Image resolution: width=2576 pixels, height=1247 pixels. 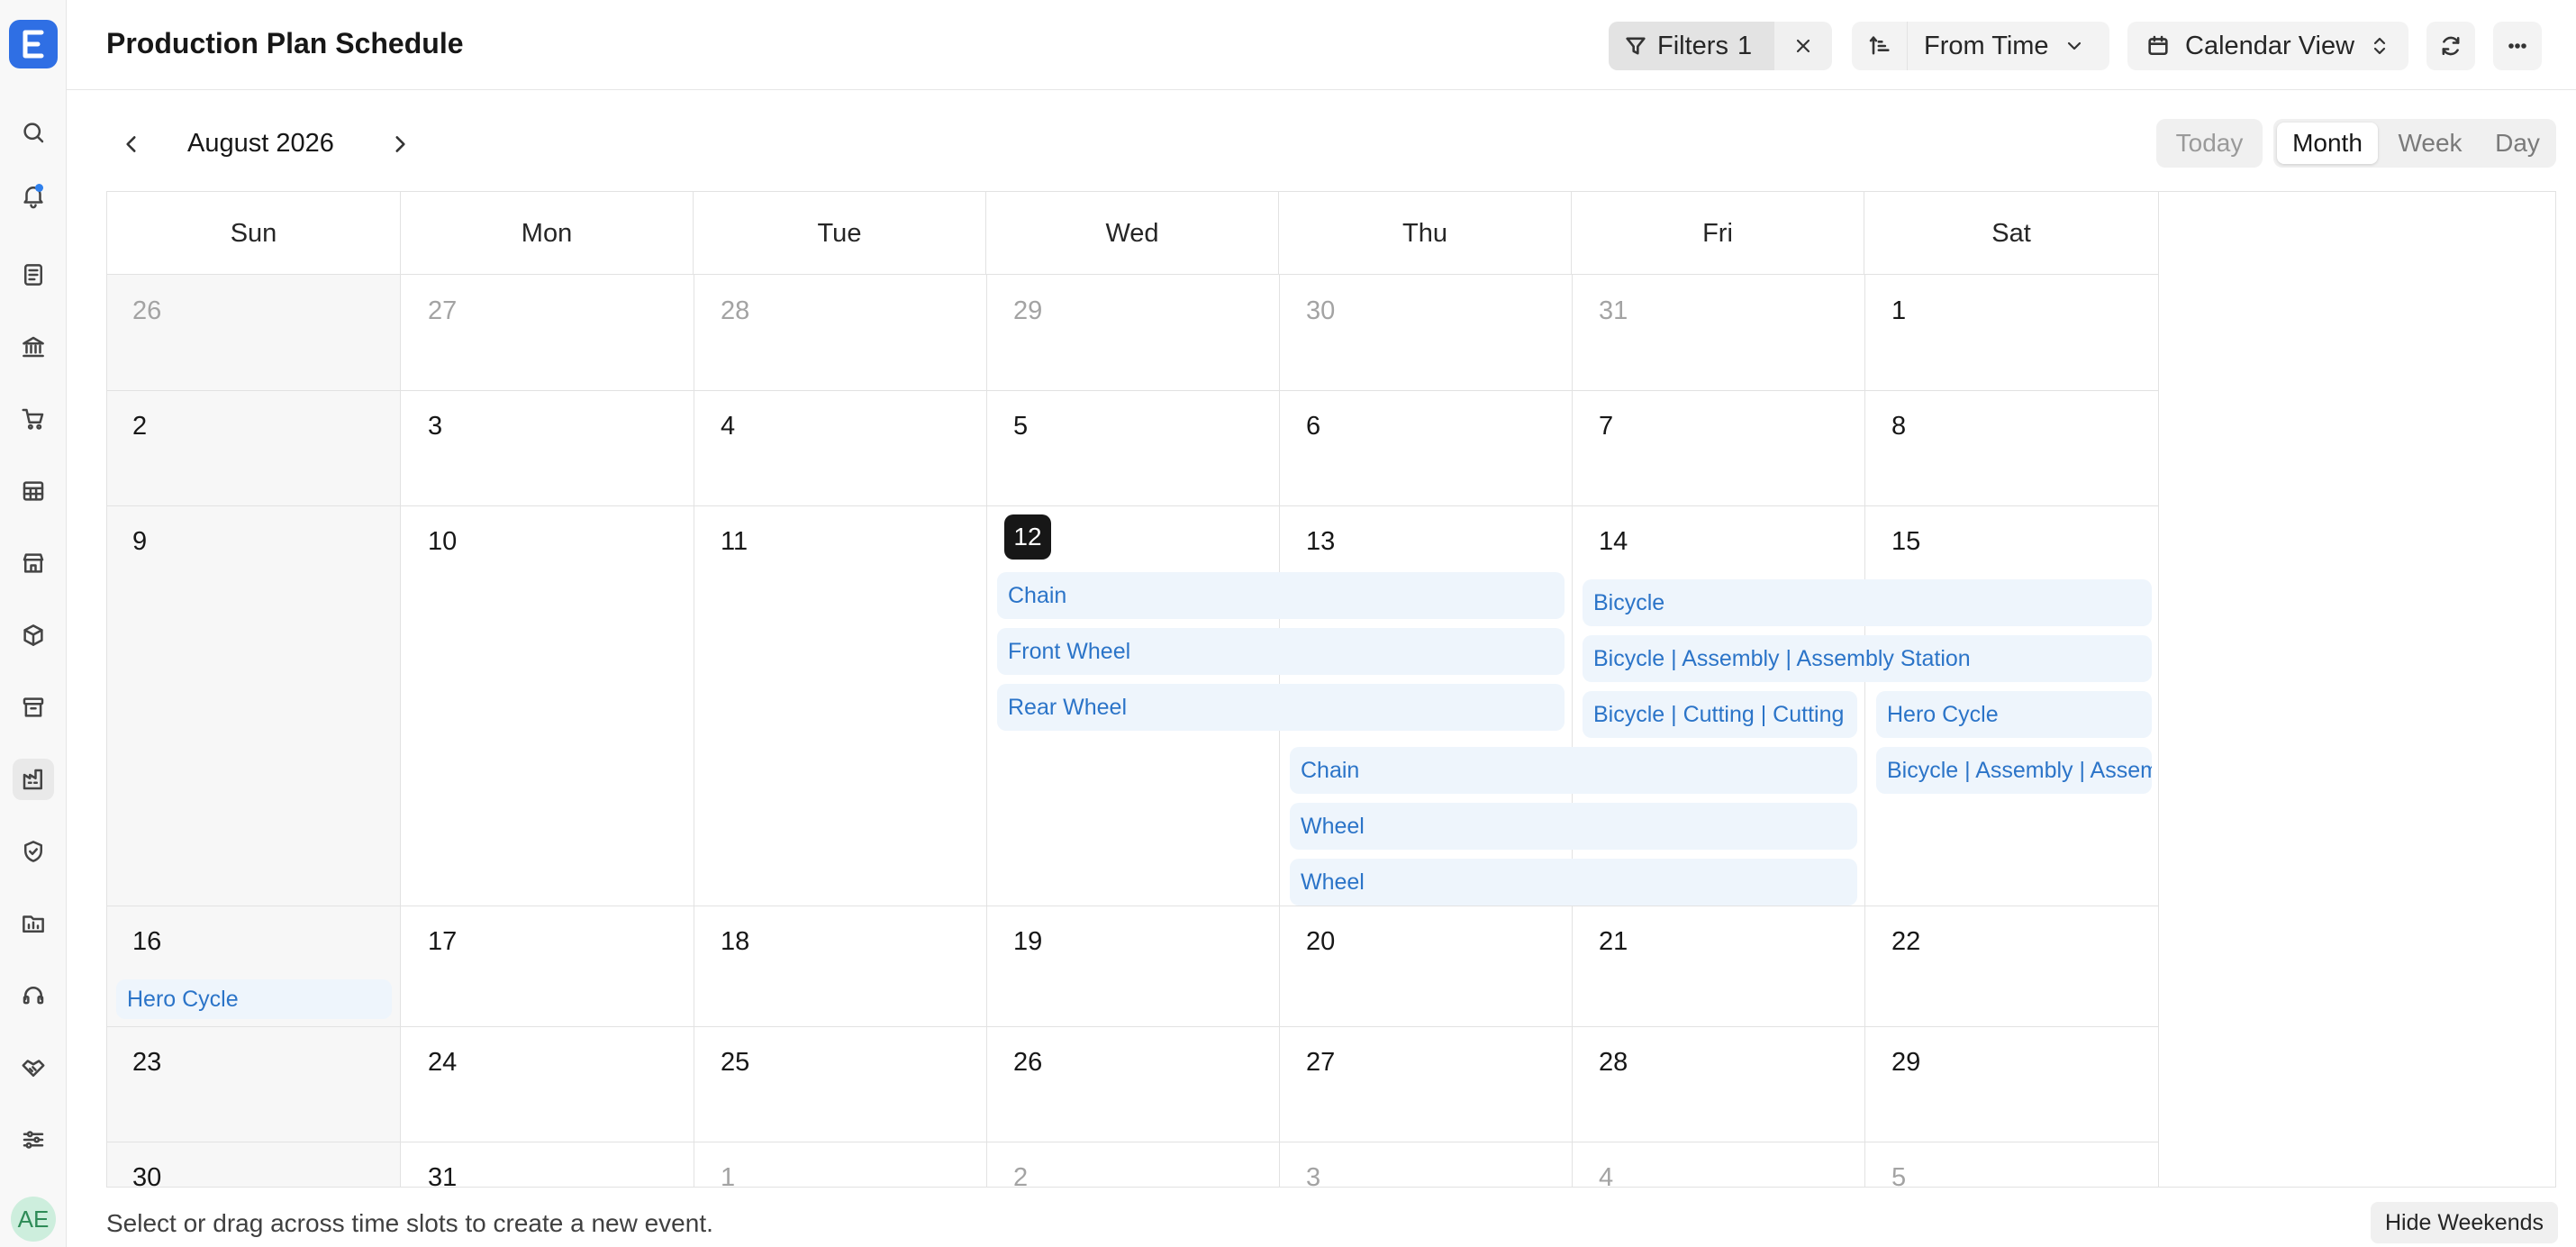 What do you see at coordinates (33, 563) in the screenshot?
I see `store-icon` at bounding box center [33, 563].